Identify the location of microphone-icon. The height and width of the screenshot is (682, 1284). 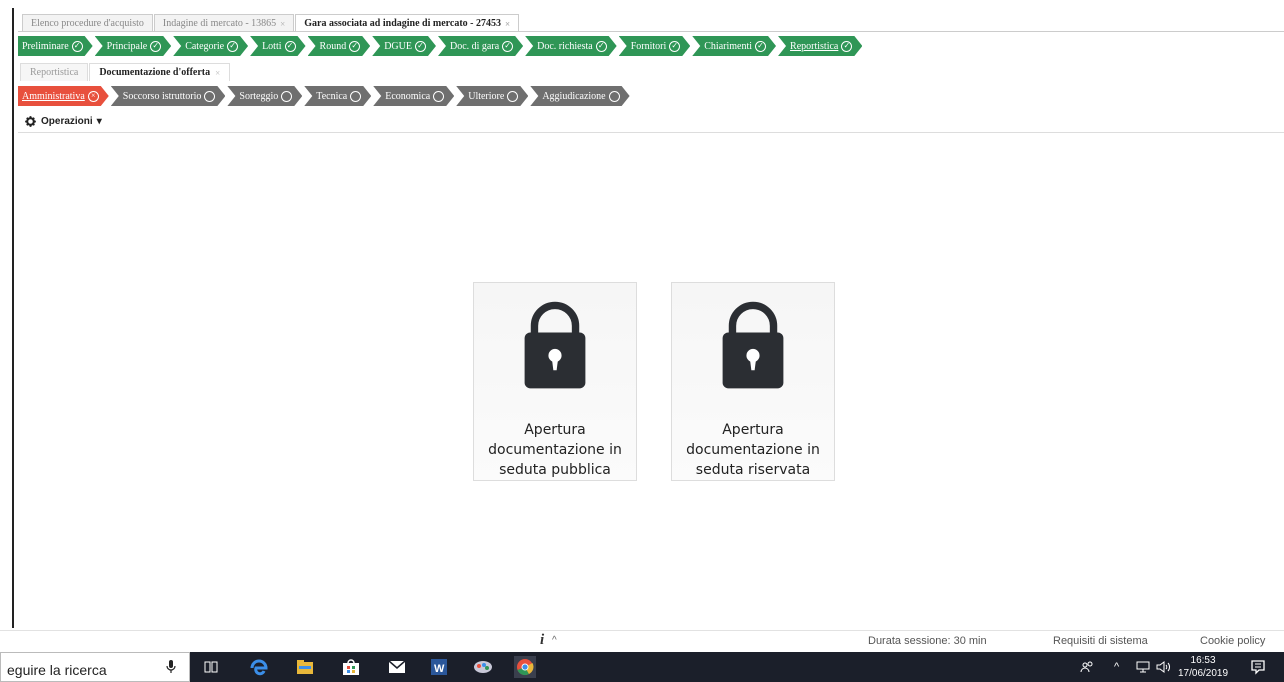
(171, 667).